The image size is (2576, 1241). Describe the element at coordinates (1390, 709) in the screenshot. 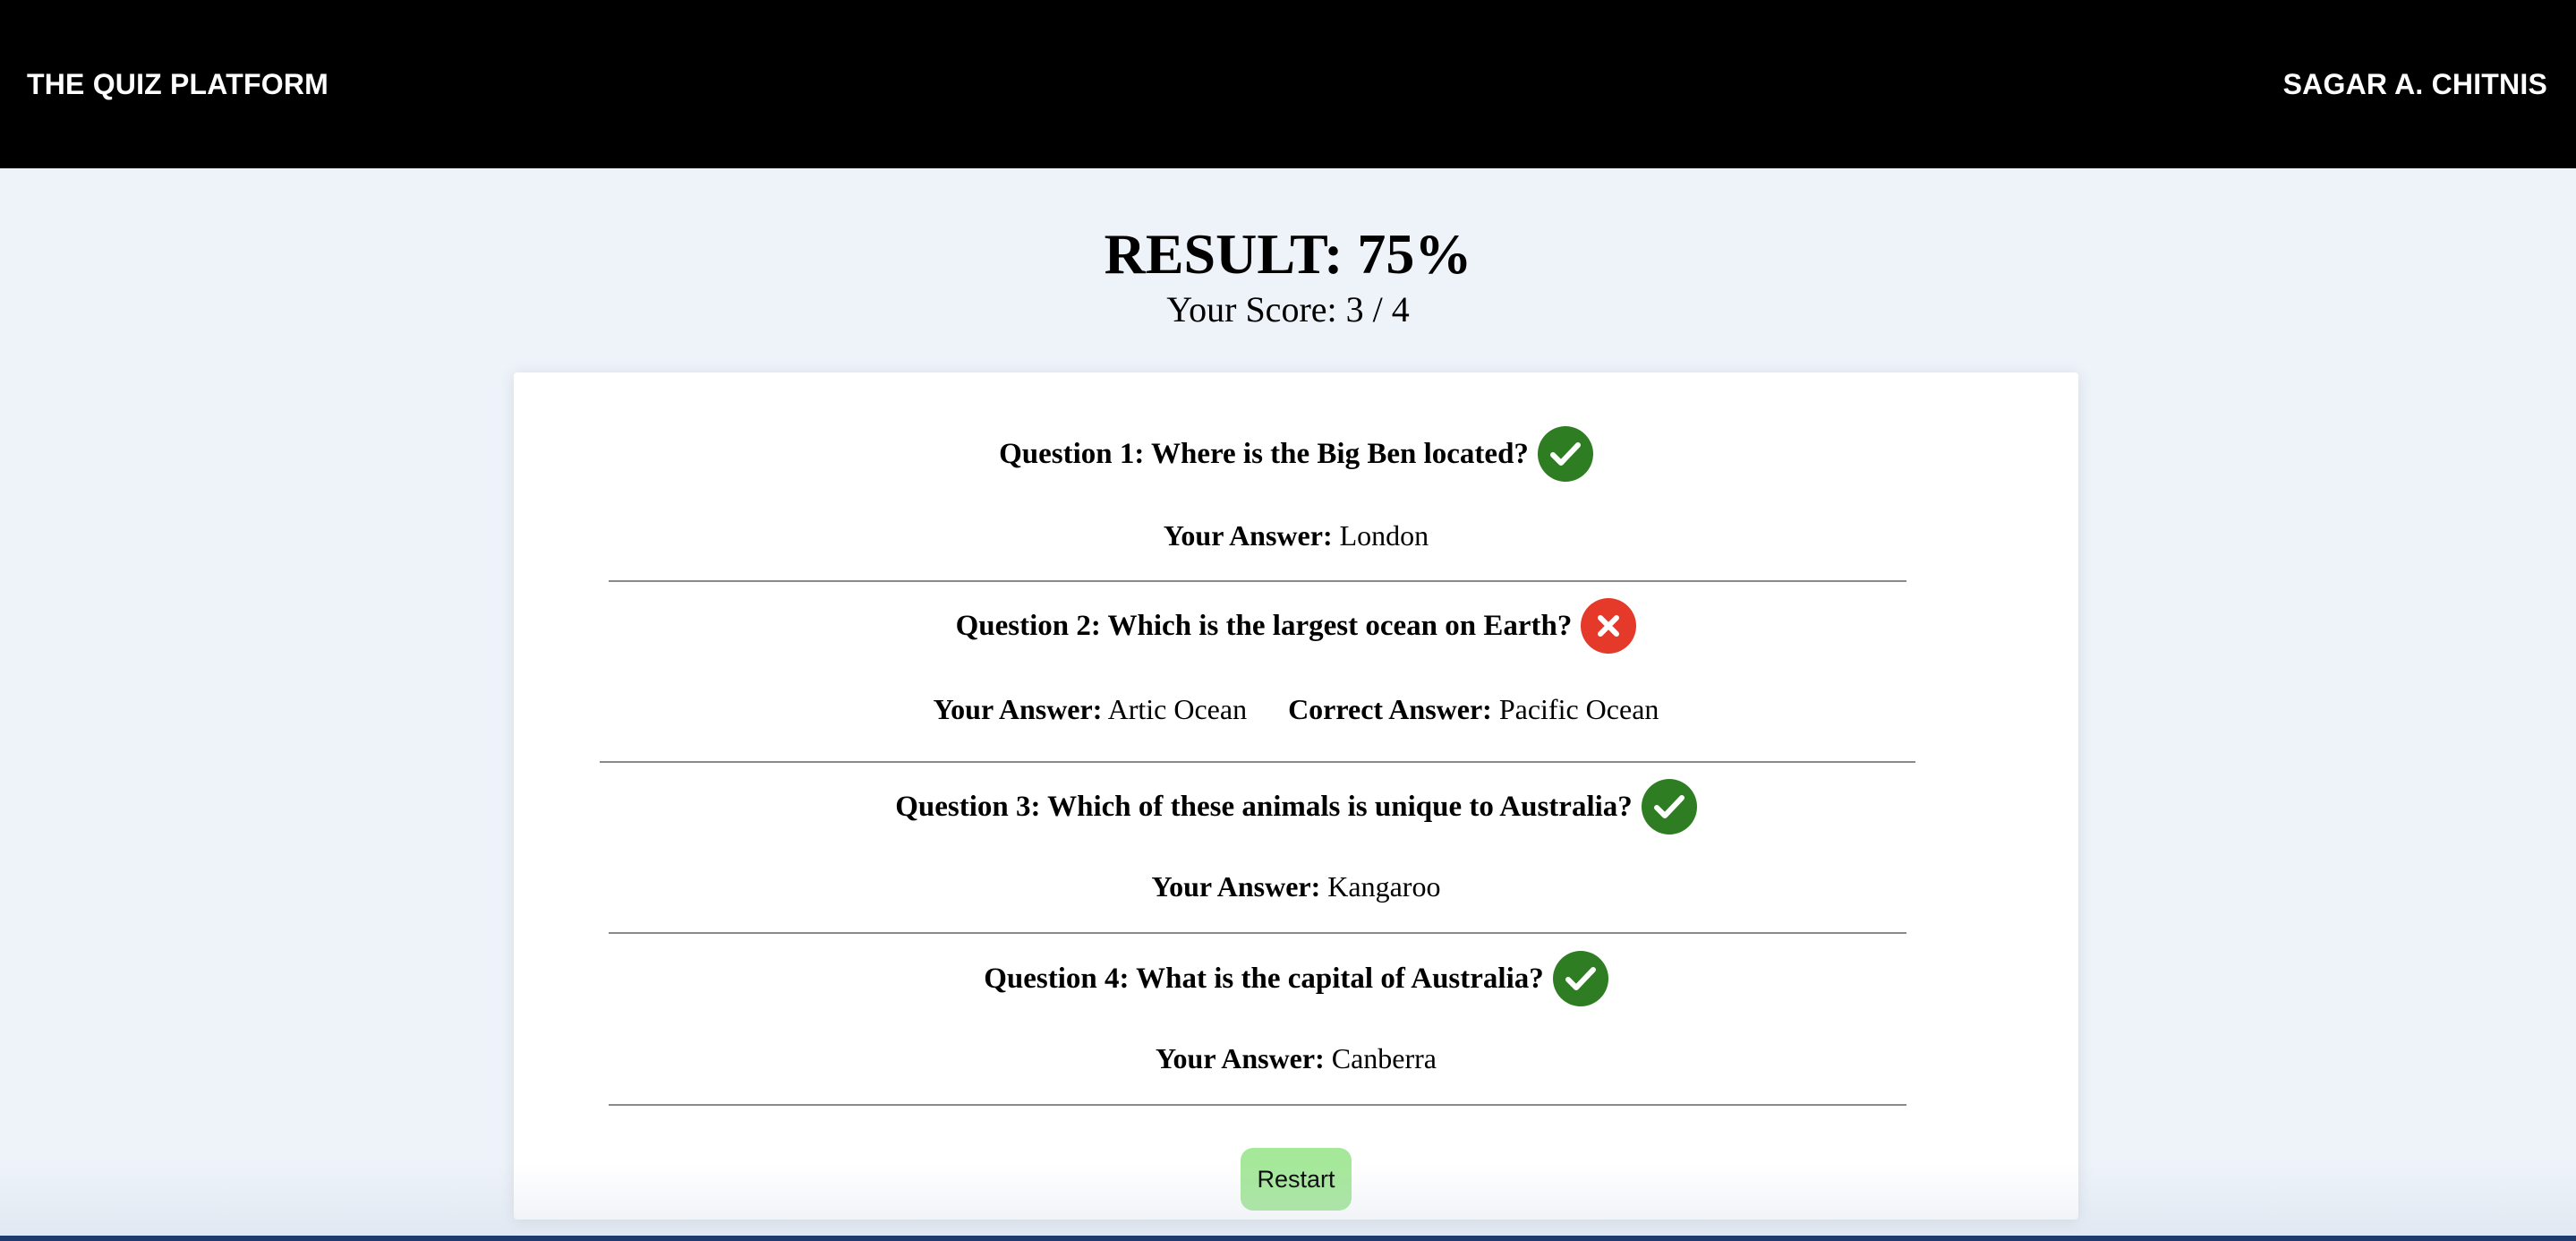

I see `correct-answer-label: Correct Answer:` at that location.